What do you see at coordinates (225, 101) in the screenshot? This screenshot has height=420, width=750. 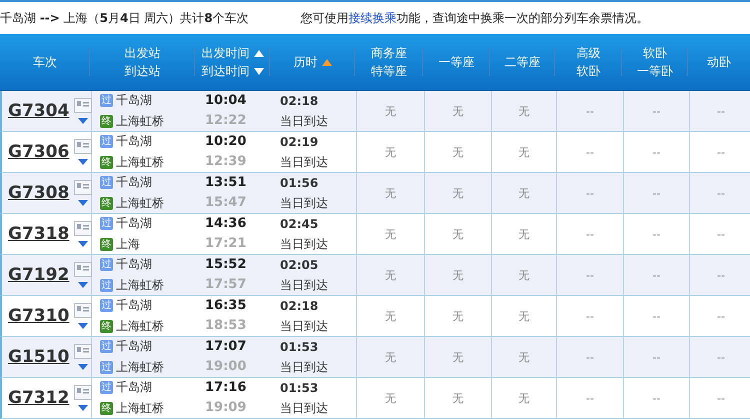 I see `departure-time: 10:04` at bounding box center [225, 101].